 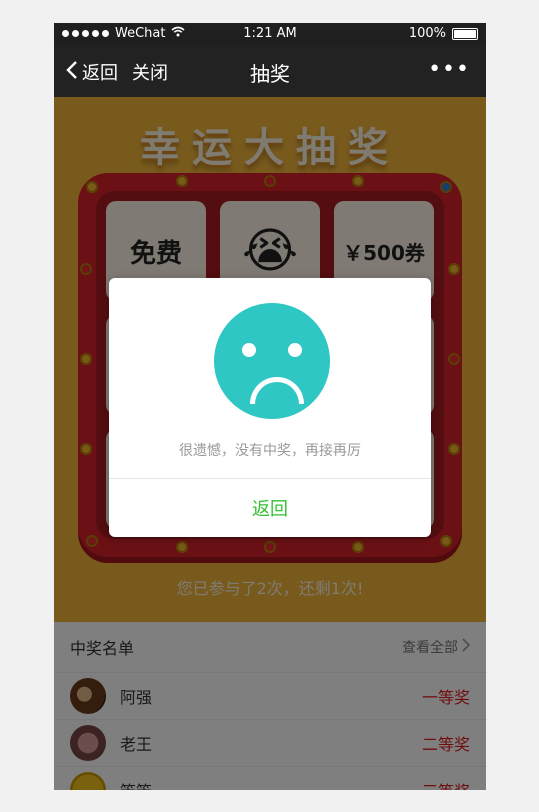 I want to click on more-dots-icon: •••, so click(x=449, y=69).